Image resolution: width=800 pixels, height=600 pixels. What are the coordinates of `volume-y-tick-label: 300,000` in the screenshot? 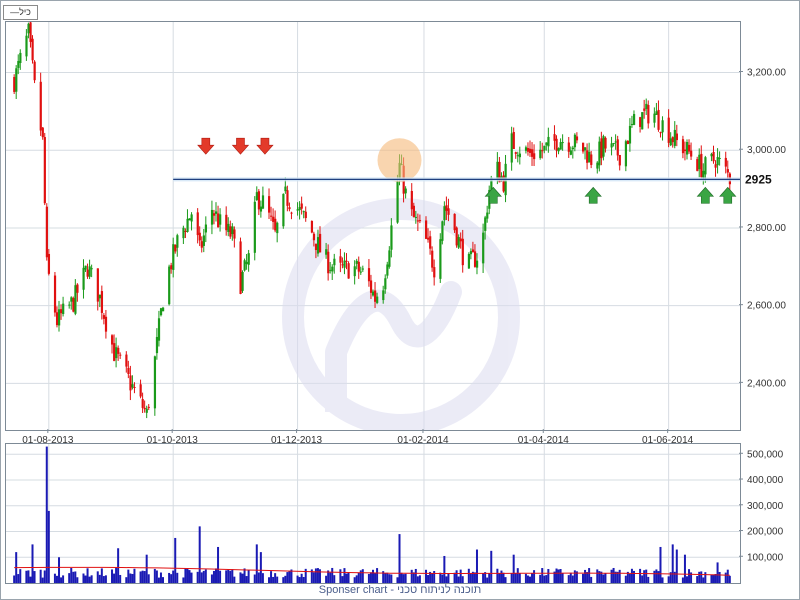 It's located at (765, 506).